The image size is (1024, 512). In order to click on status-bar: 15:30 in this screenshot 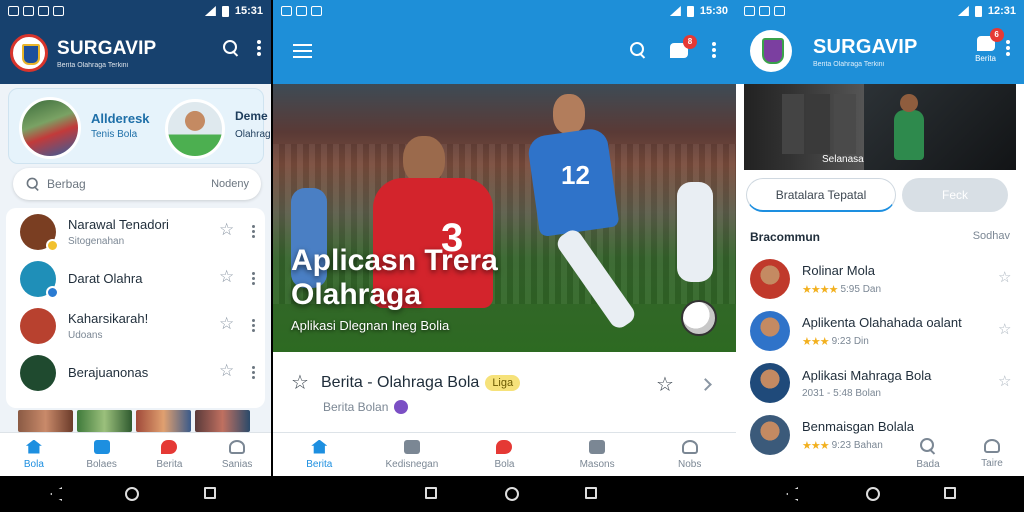, I will do `click(504, 11)`.